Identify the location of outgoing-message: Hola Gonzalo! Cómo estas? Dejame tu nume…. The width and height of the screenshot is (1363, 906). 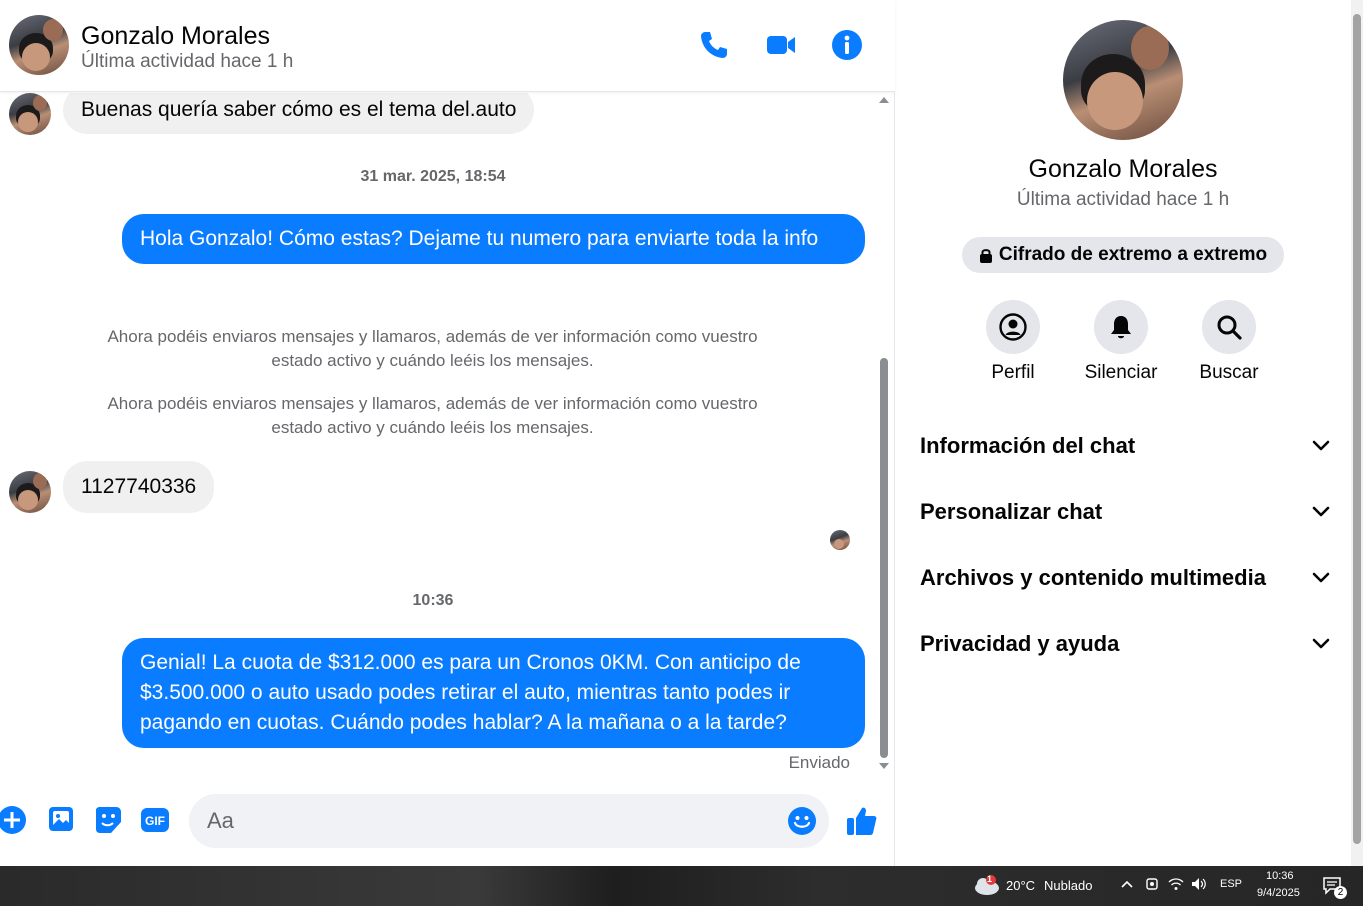
(493, 239).